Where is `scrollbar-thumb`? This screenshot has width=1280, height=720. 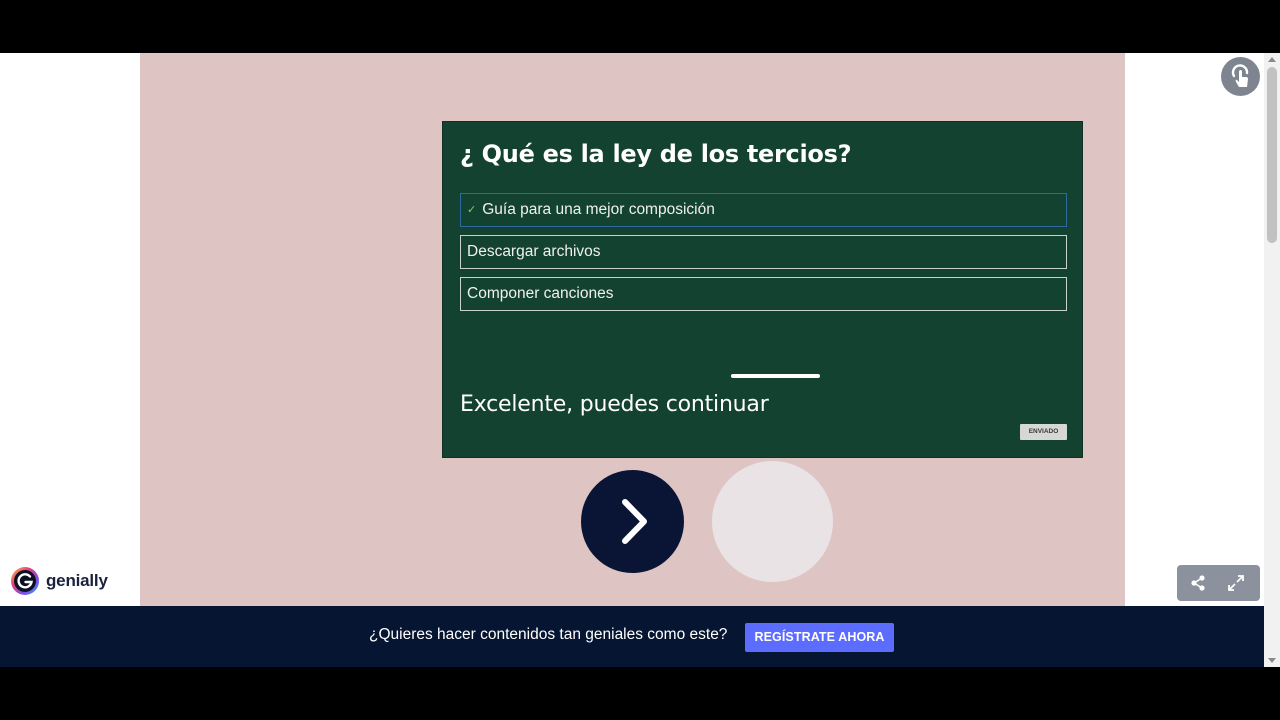 scrollbar-thumb is located at coordinates (1272, 155).